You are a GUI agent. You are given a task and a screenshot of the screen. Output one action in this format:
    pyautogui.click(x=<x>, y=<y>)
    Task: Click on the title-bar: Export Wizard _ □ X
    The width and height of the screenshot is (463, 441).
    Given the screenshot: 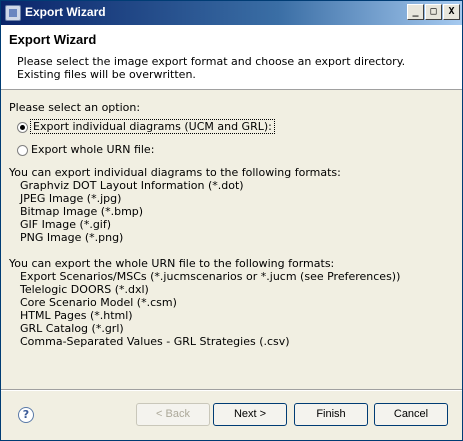 What is the action you would take?
    pyautogui.click(x=231, y=13)
    